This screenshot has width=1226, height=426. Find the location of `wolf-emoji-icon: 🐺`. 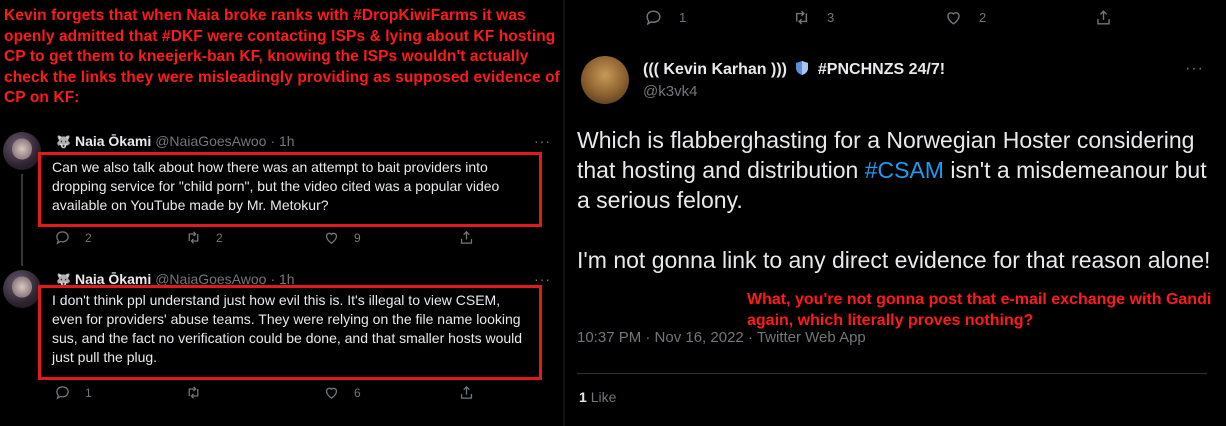

wolf-emoji-icon: 🐺 is located at coordinates (63, 142).